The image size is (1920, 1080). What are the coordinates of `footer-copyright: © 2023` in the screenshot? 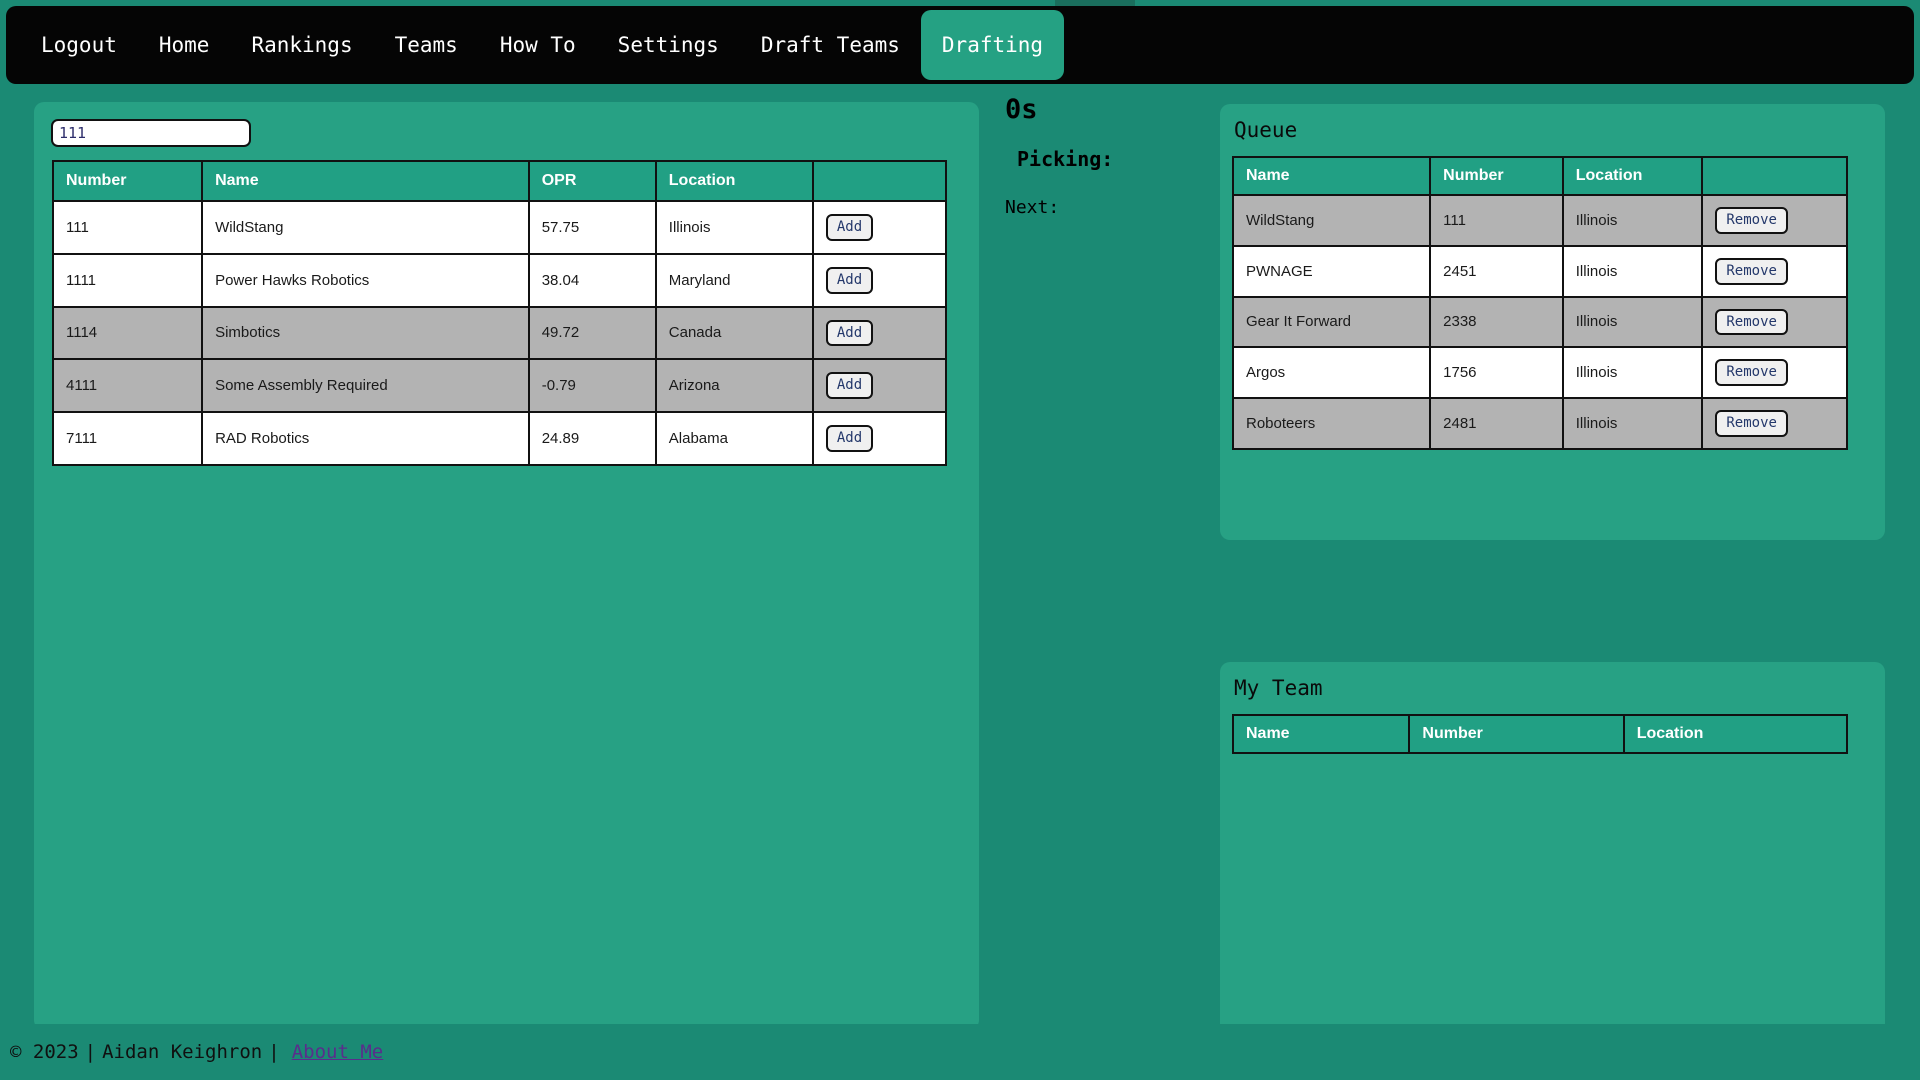 It's located at (44, 1052).